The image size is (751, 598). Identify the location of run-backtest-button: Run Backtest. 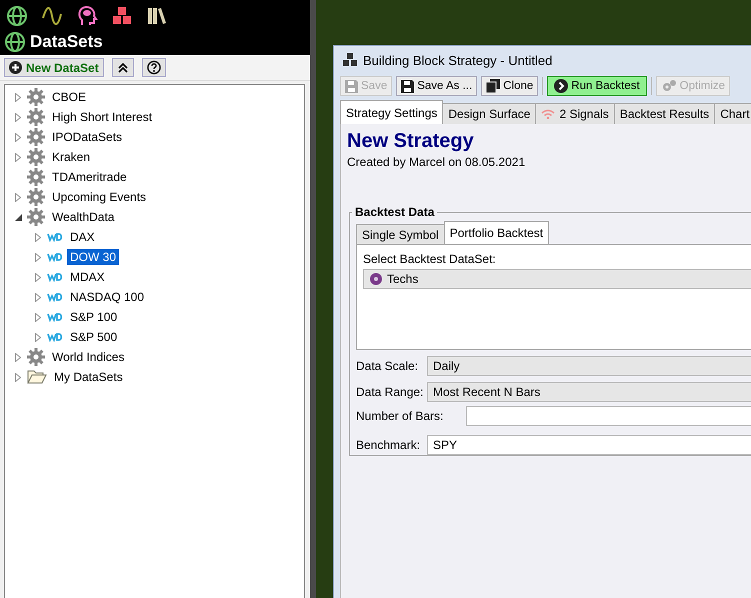
(597, 86).